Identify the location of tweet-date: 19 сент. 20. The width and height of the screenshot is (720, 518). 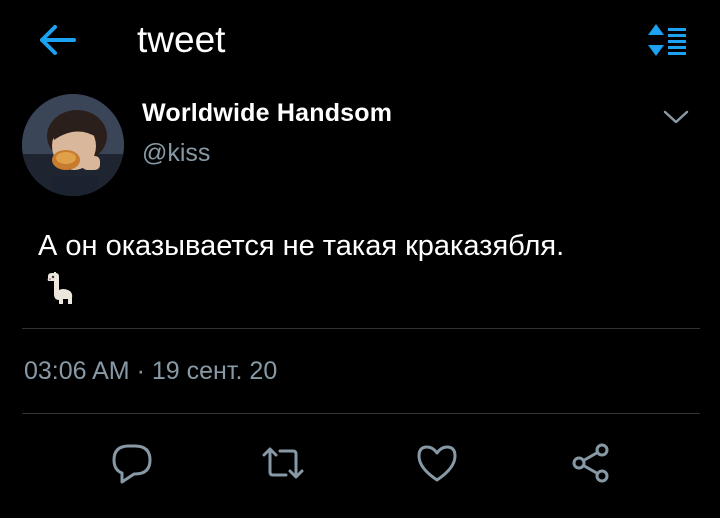
(214, 371).